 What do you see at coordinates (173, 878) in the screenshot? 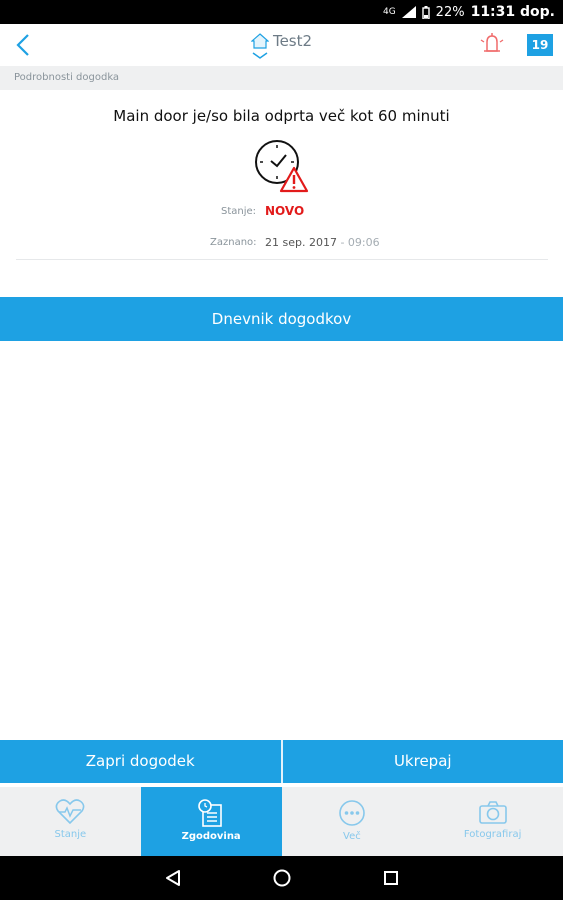
I see `nav-back-icon` at bounding box center [173, 878].